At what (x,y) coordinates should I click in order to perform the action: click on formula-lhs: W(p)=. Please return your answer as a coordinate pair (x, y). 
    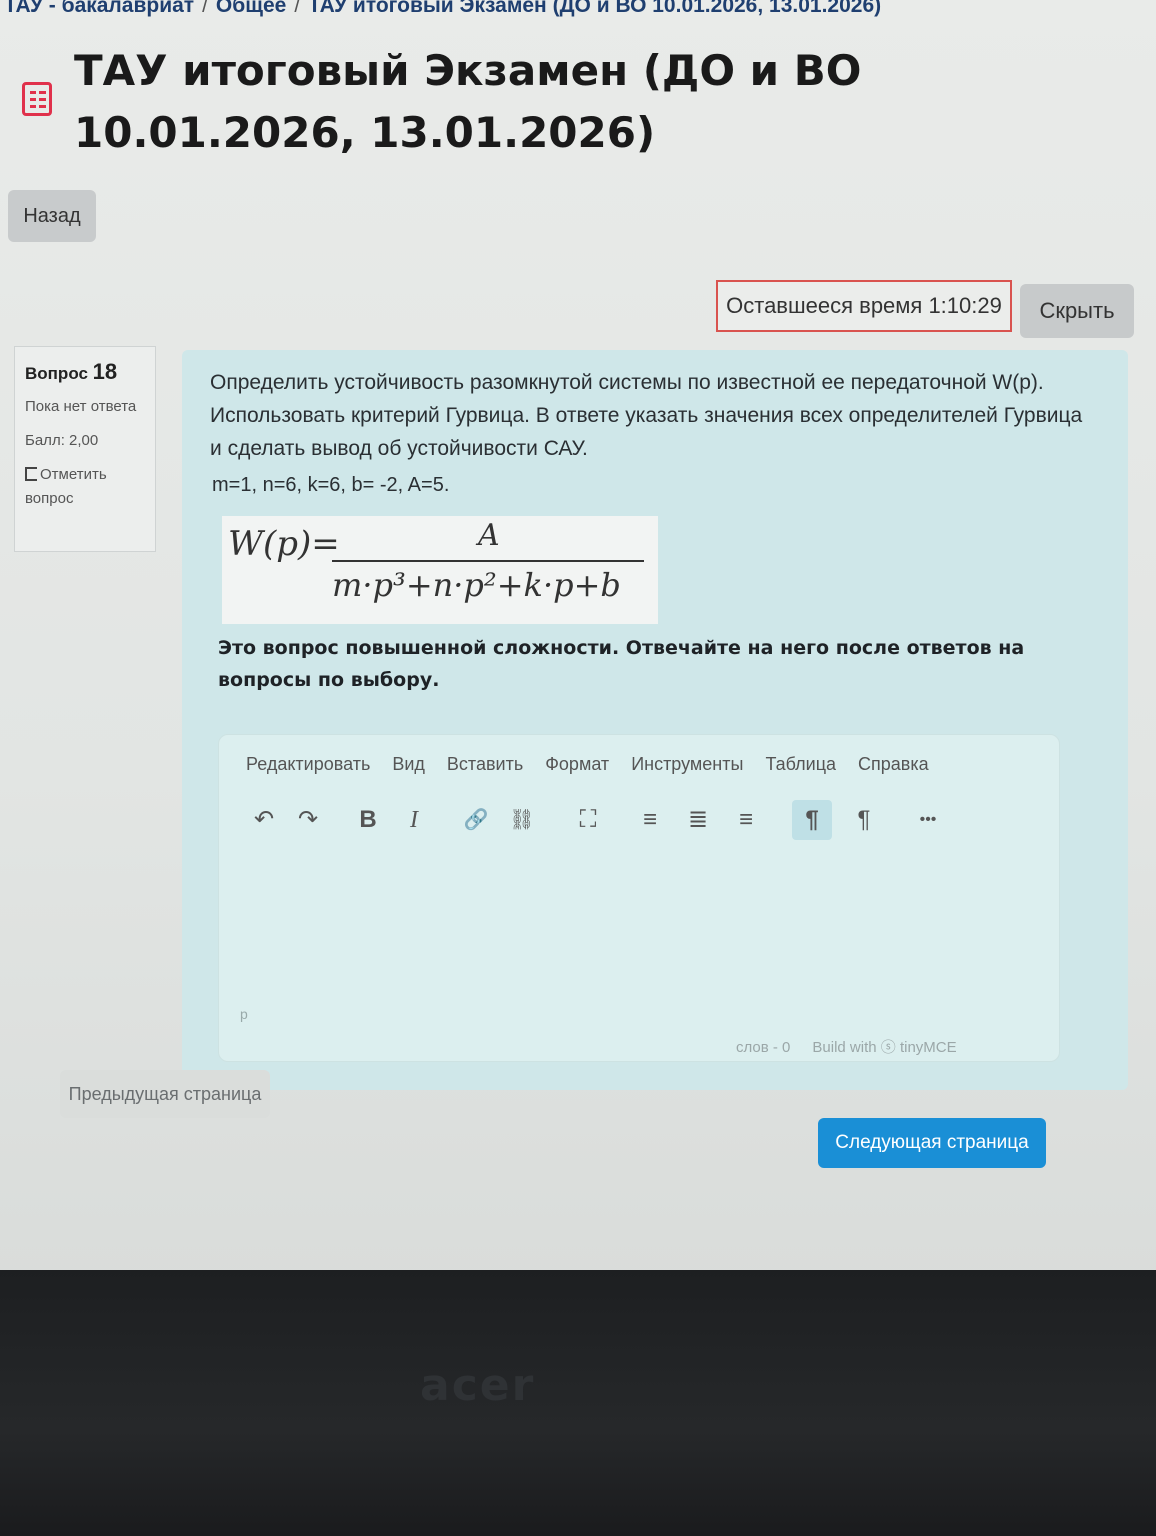
    Looking at the image, I should click on (284, 544).